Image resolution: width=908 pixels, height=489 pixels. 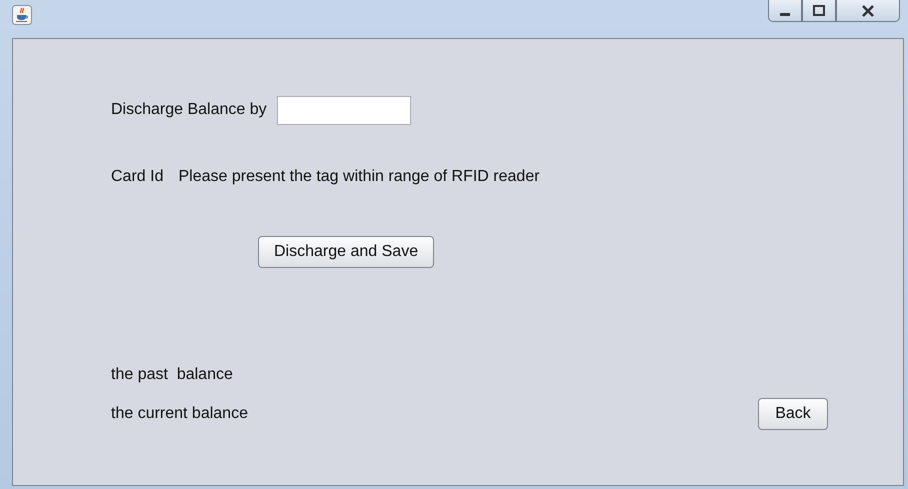 What do you see at coordinates (137, 177) in the screenshot?
I see `card-id-label: Card Id` at bounding box center [137, 177].